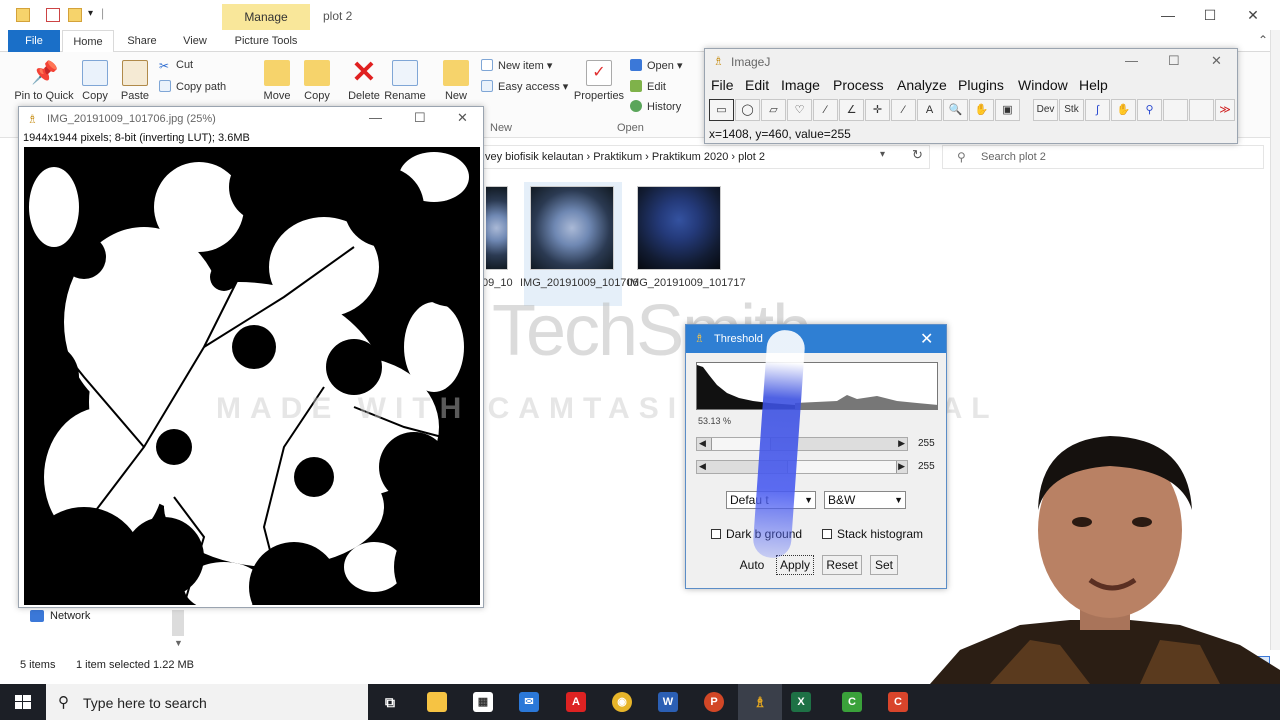  I want to click on cut-button: ✂ Cut, so click(176, 65).